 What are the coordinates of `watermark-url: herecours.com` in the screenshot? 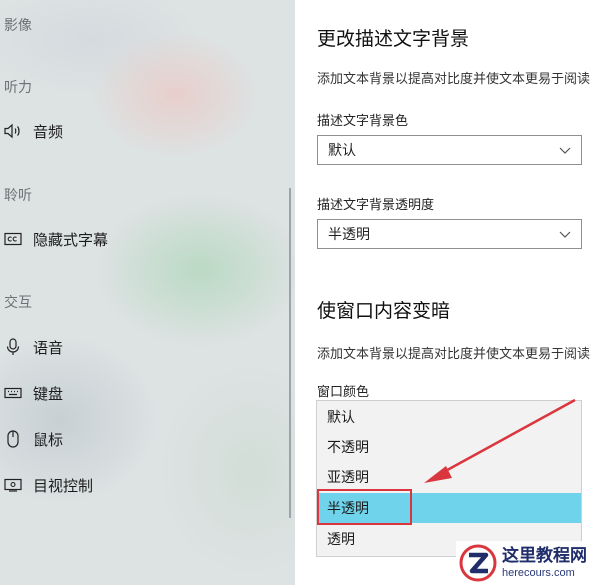 It's located at (538, 573).